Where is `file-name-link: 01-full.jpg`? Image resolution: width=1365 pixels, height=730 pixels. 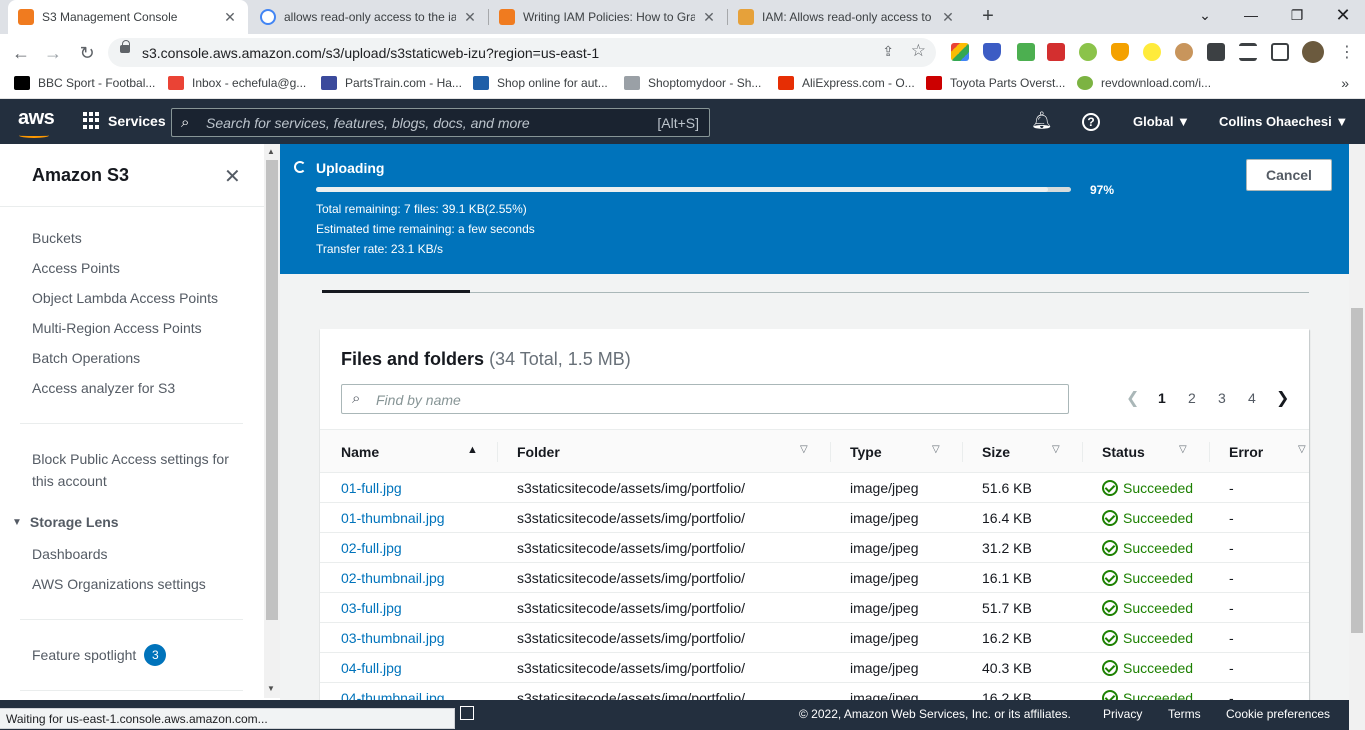 file-name-link: 01-full.jpg is located at coordinates (371, 488).